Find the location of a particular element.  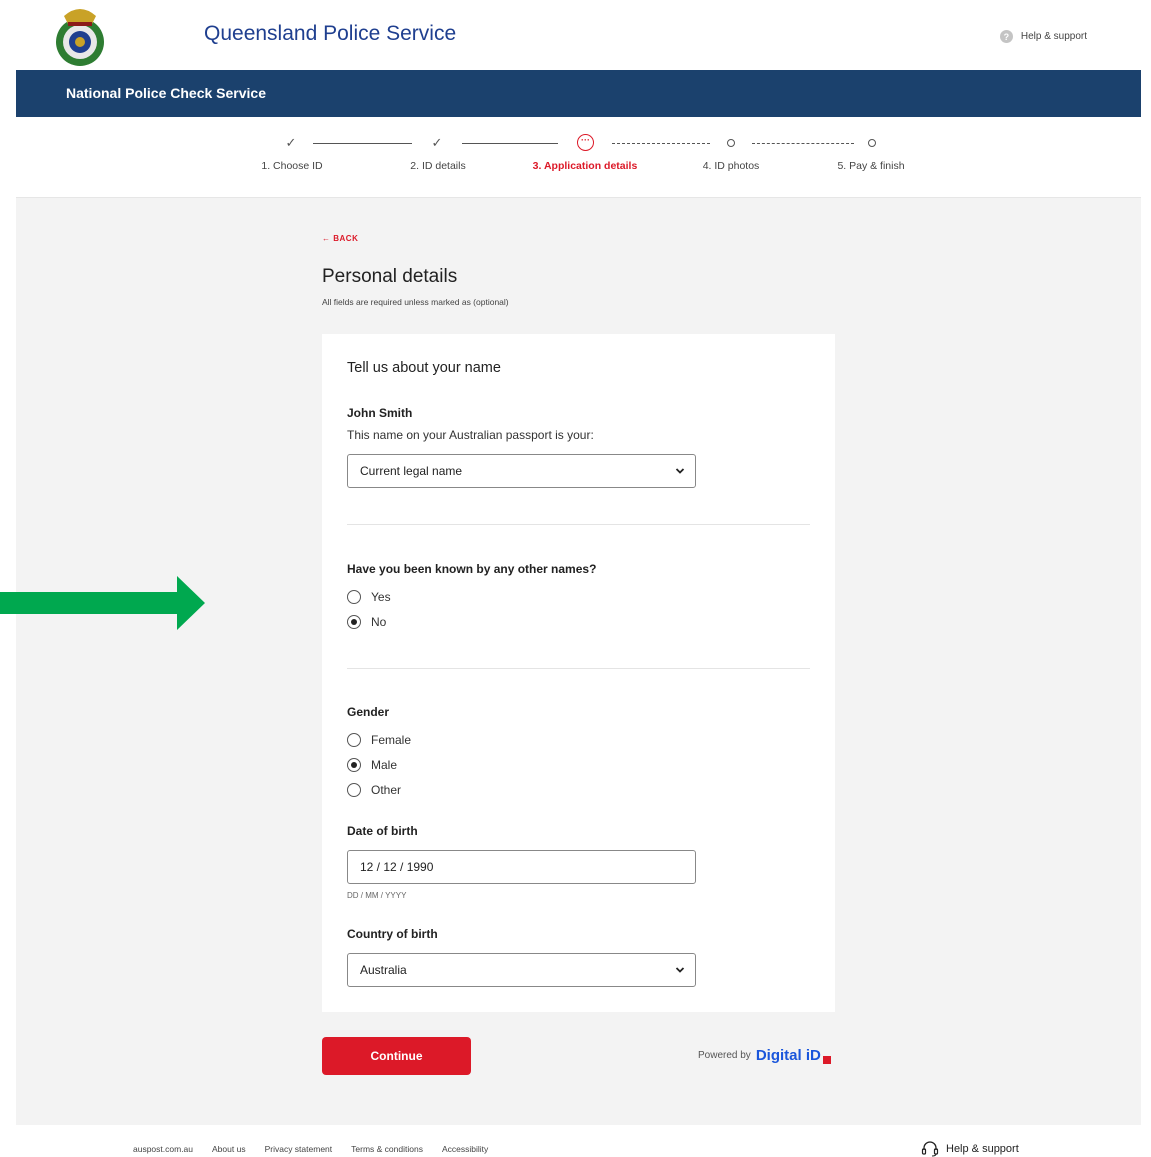

gender-female-option: Female is located at coordinates (379, 740).